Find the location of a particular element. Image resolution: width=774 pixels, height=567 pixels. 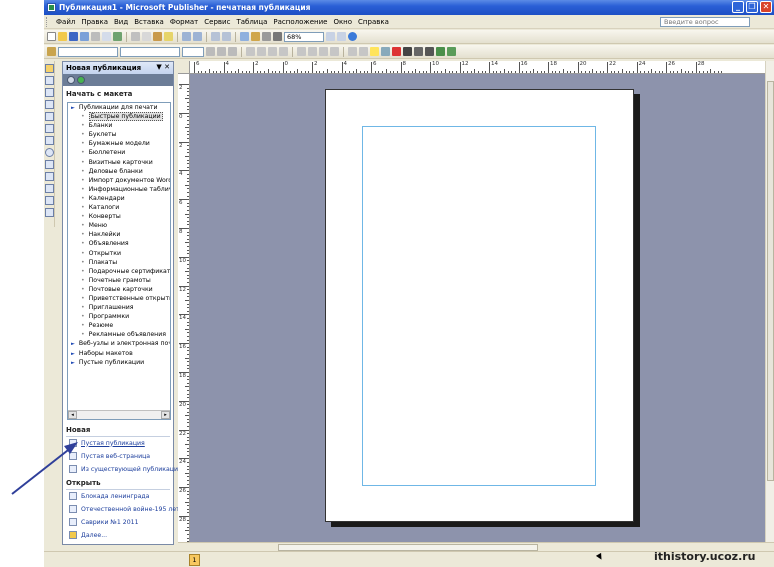

tree-item: • Визитные карточки is located at coordinates (119, 162).